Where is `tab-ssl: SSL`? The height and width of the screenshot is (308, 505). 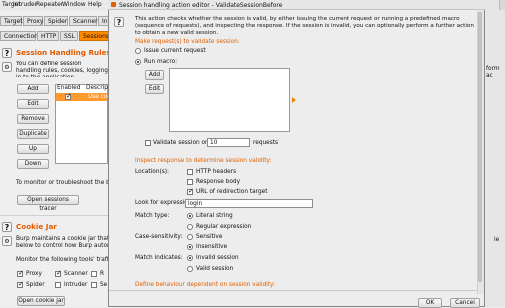 tab-ssl: SSL is located at coordinates (69, 36).